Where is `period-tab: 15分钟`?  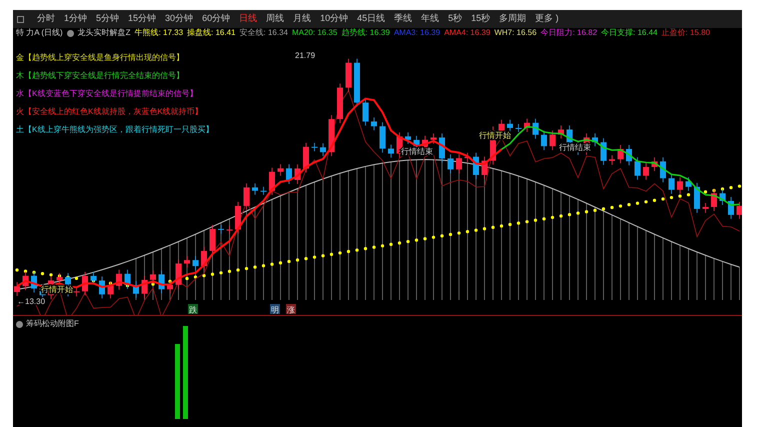
period-tab: 15分钟 is located at coordinates (142, 19).